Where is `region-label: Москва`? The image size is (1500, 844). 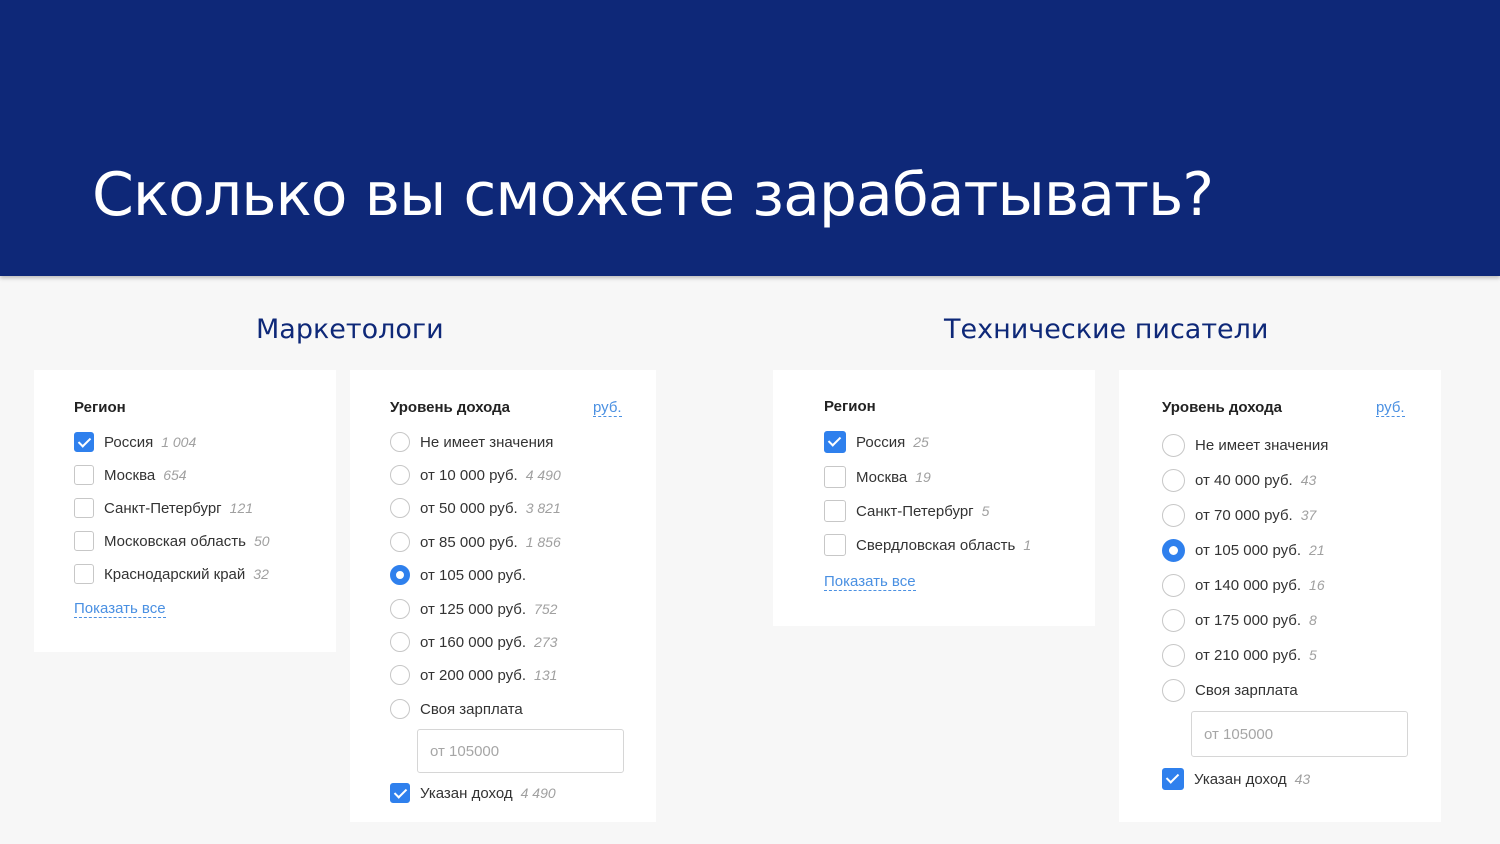 region-label: Москва is located at coordinates (130, 475).